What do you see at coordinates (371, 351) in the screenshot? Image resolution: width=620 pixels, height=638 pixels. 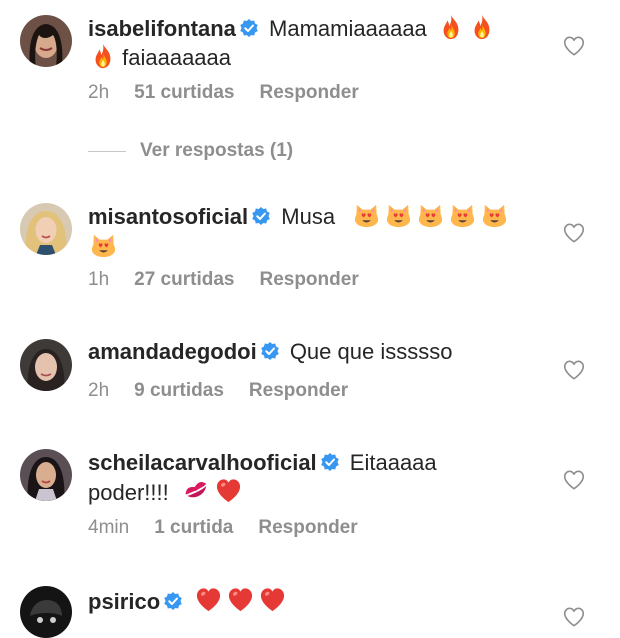 I see `comment-text: Que que issssso` at bounding box center [371, 351].